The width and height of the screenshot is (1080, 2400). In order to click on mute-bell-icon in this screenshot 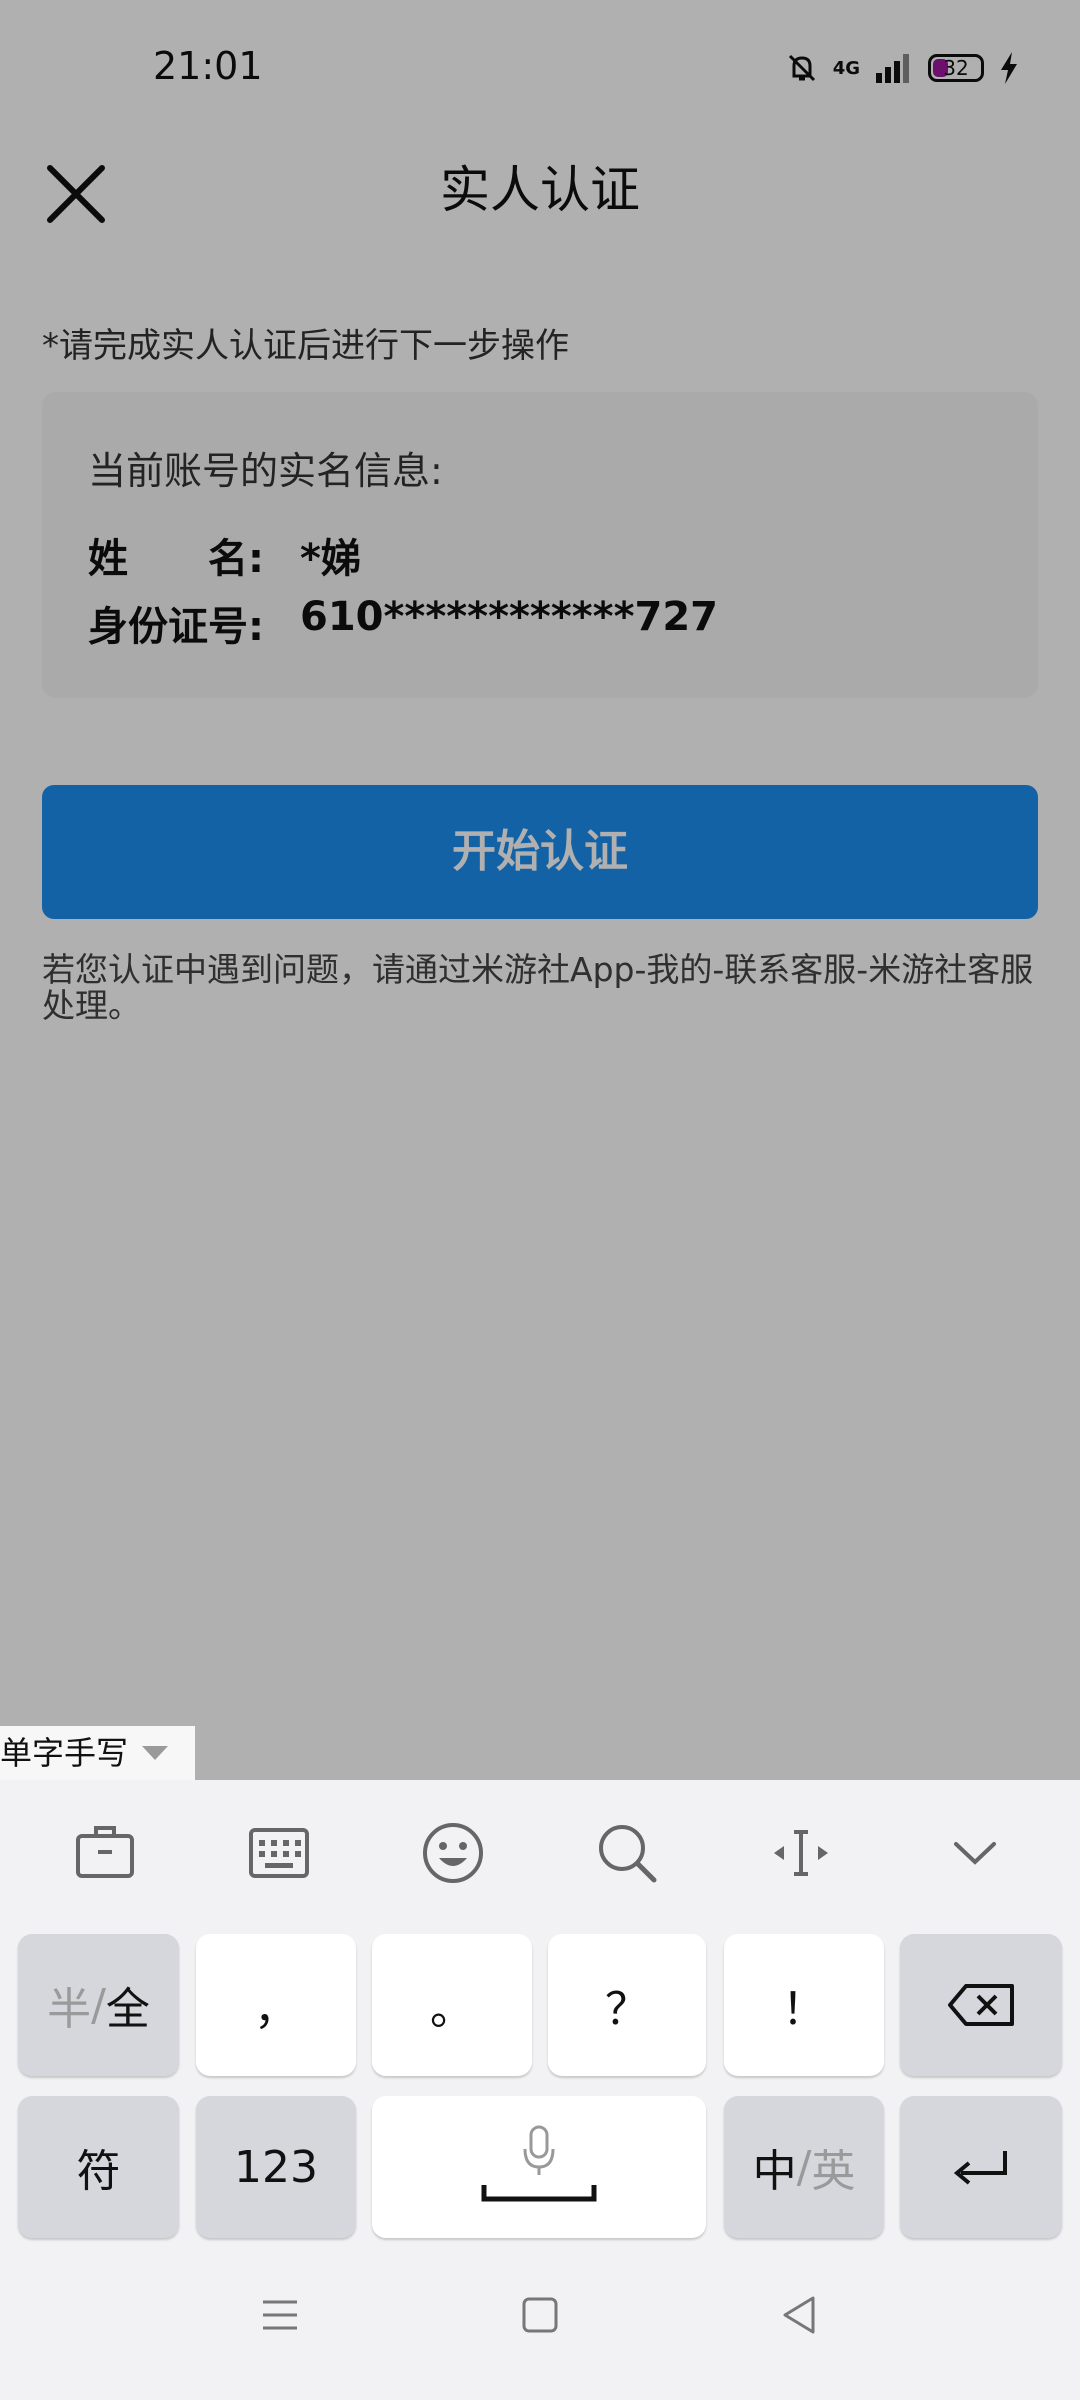, I will do `click(801, 68)`.